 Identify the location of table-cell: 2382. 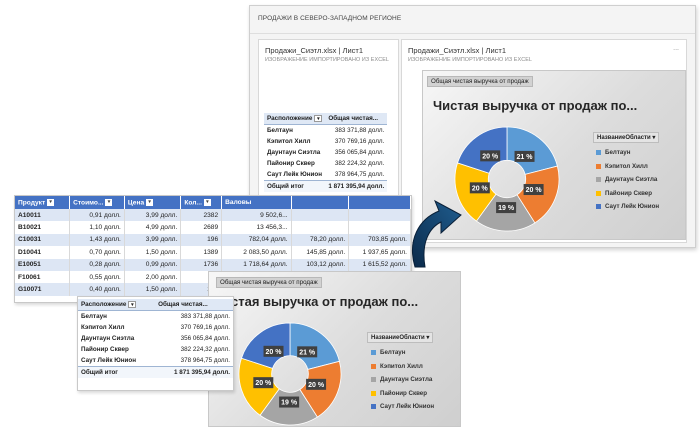
(201, 215).